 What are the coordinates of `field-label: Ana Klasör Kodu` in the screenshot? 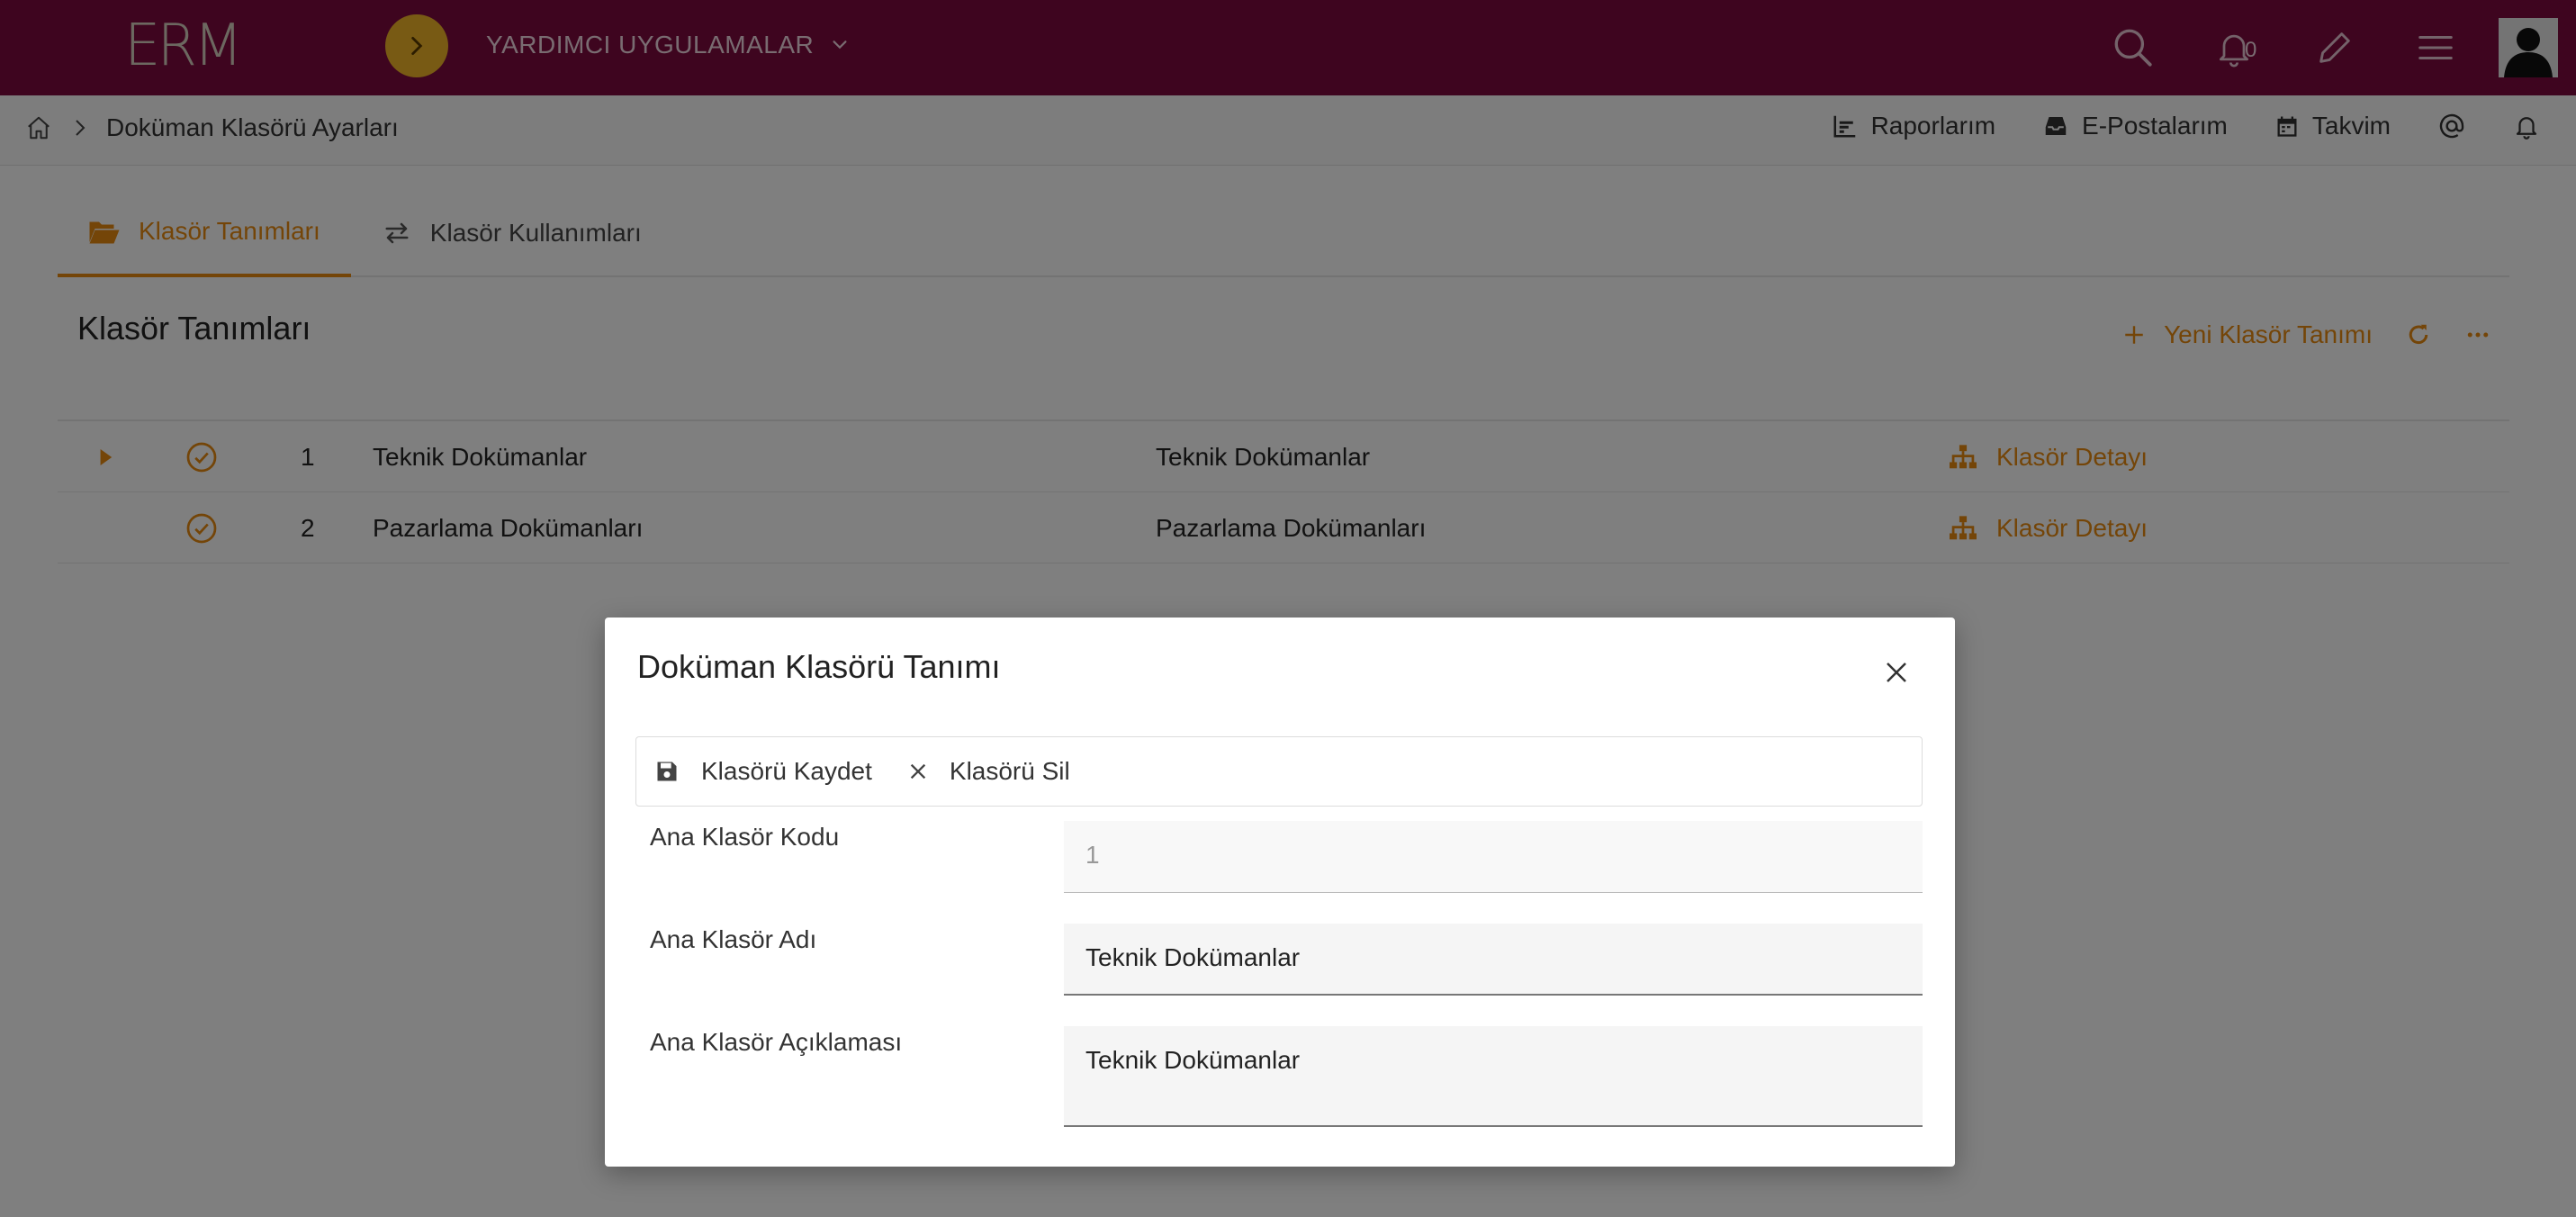 It's located at (745, 837).